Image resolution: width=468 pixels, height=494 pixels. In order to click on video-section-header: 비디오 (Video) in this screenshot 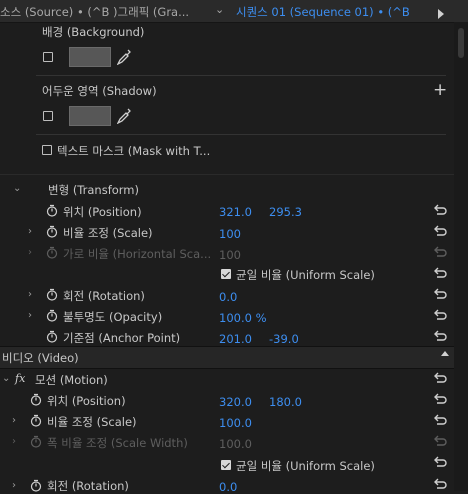, I will do `click(227, 357)`.